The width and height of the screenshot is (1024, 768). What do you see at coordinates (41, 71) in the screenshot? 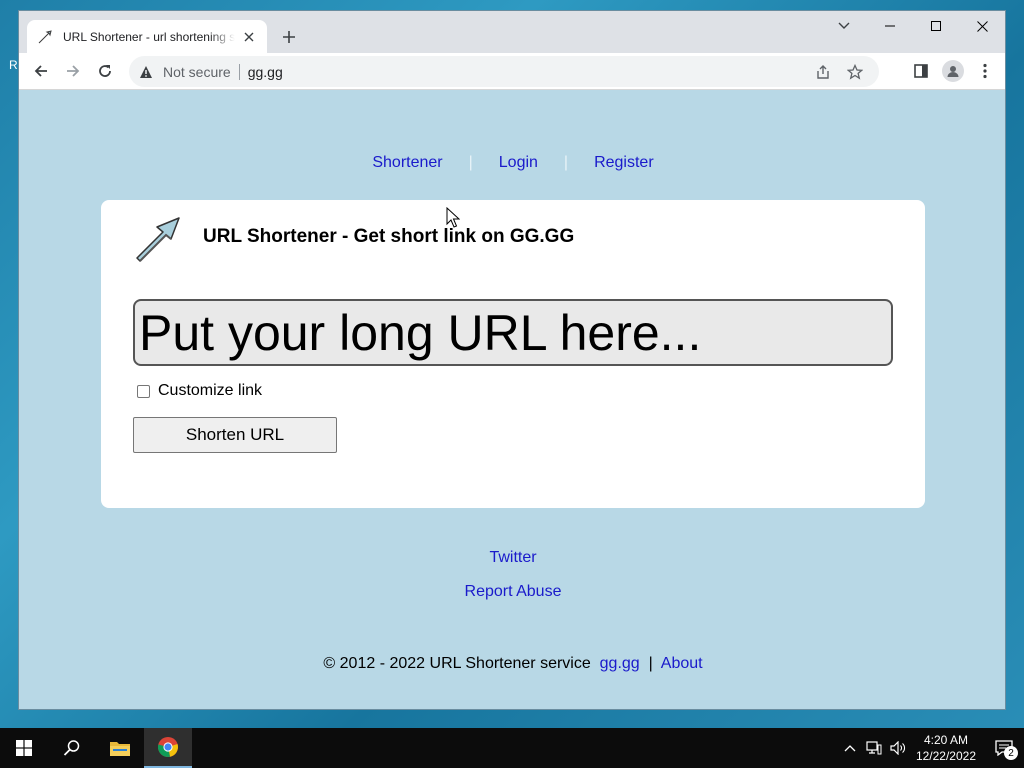
I see `back-arrow-icon` at bounding box center [41, 71].